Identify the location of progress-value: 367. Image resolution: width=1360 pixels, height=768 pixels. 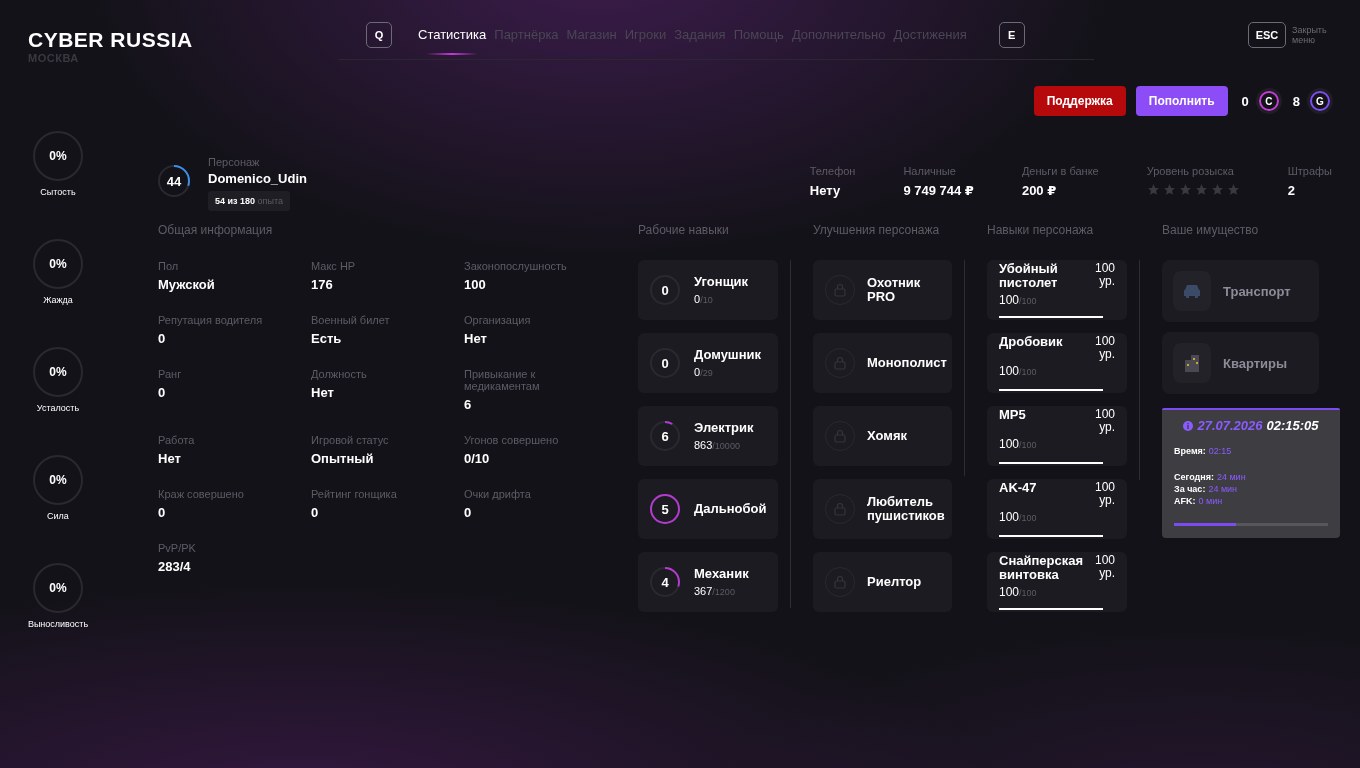
(703, 591).